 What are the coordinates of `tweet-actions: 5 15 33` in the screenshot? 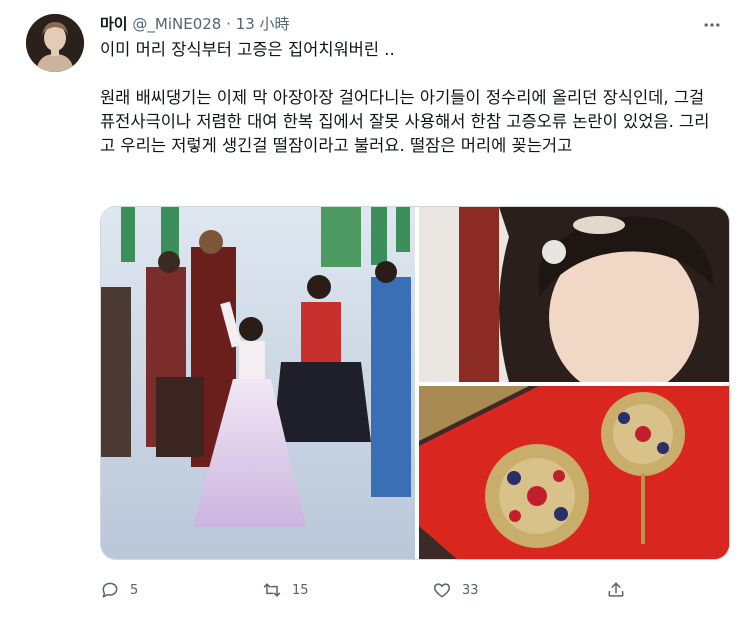 It's located at (365, 590).